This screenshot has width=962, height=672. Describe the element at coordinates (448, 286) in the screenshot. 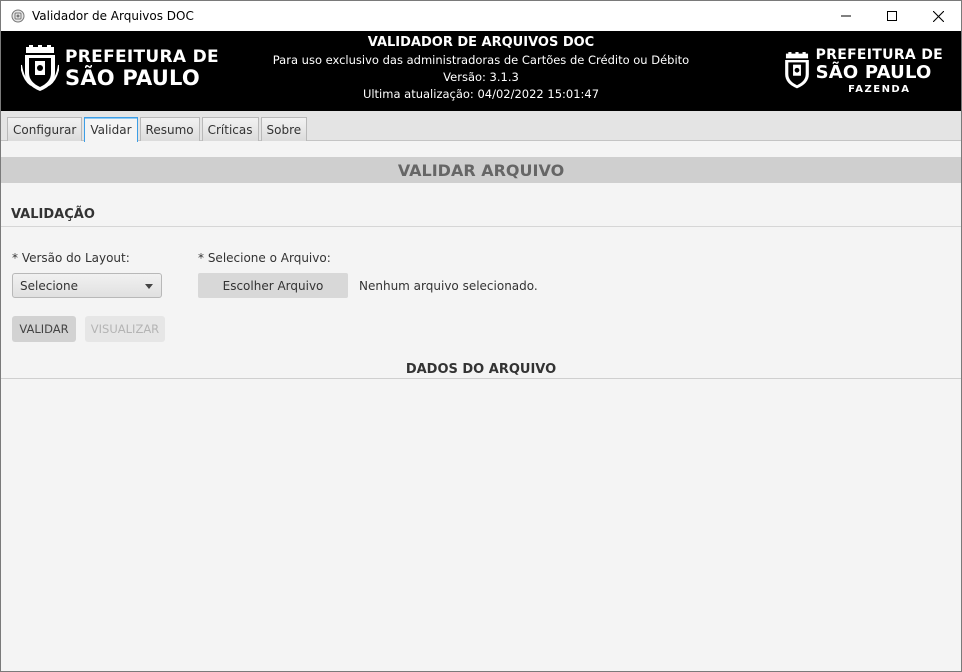

I see `file-status: Nenhum arquivo selecionado.` at that location.